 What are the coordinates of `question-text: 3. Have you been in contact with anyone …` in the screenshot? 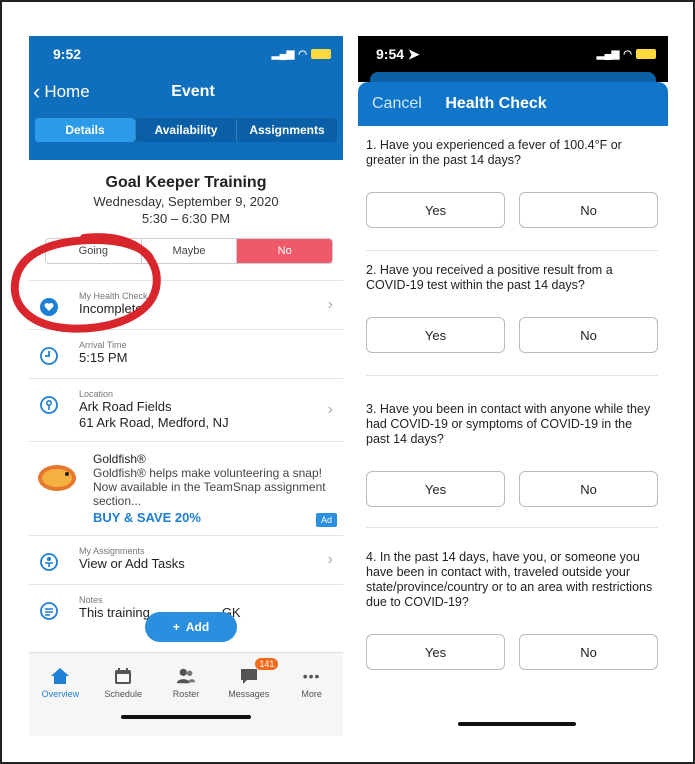 It's located at (508, 424).